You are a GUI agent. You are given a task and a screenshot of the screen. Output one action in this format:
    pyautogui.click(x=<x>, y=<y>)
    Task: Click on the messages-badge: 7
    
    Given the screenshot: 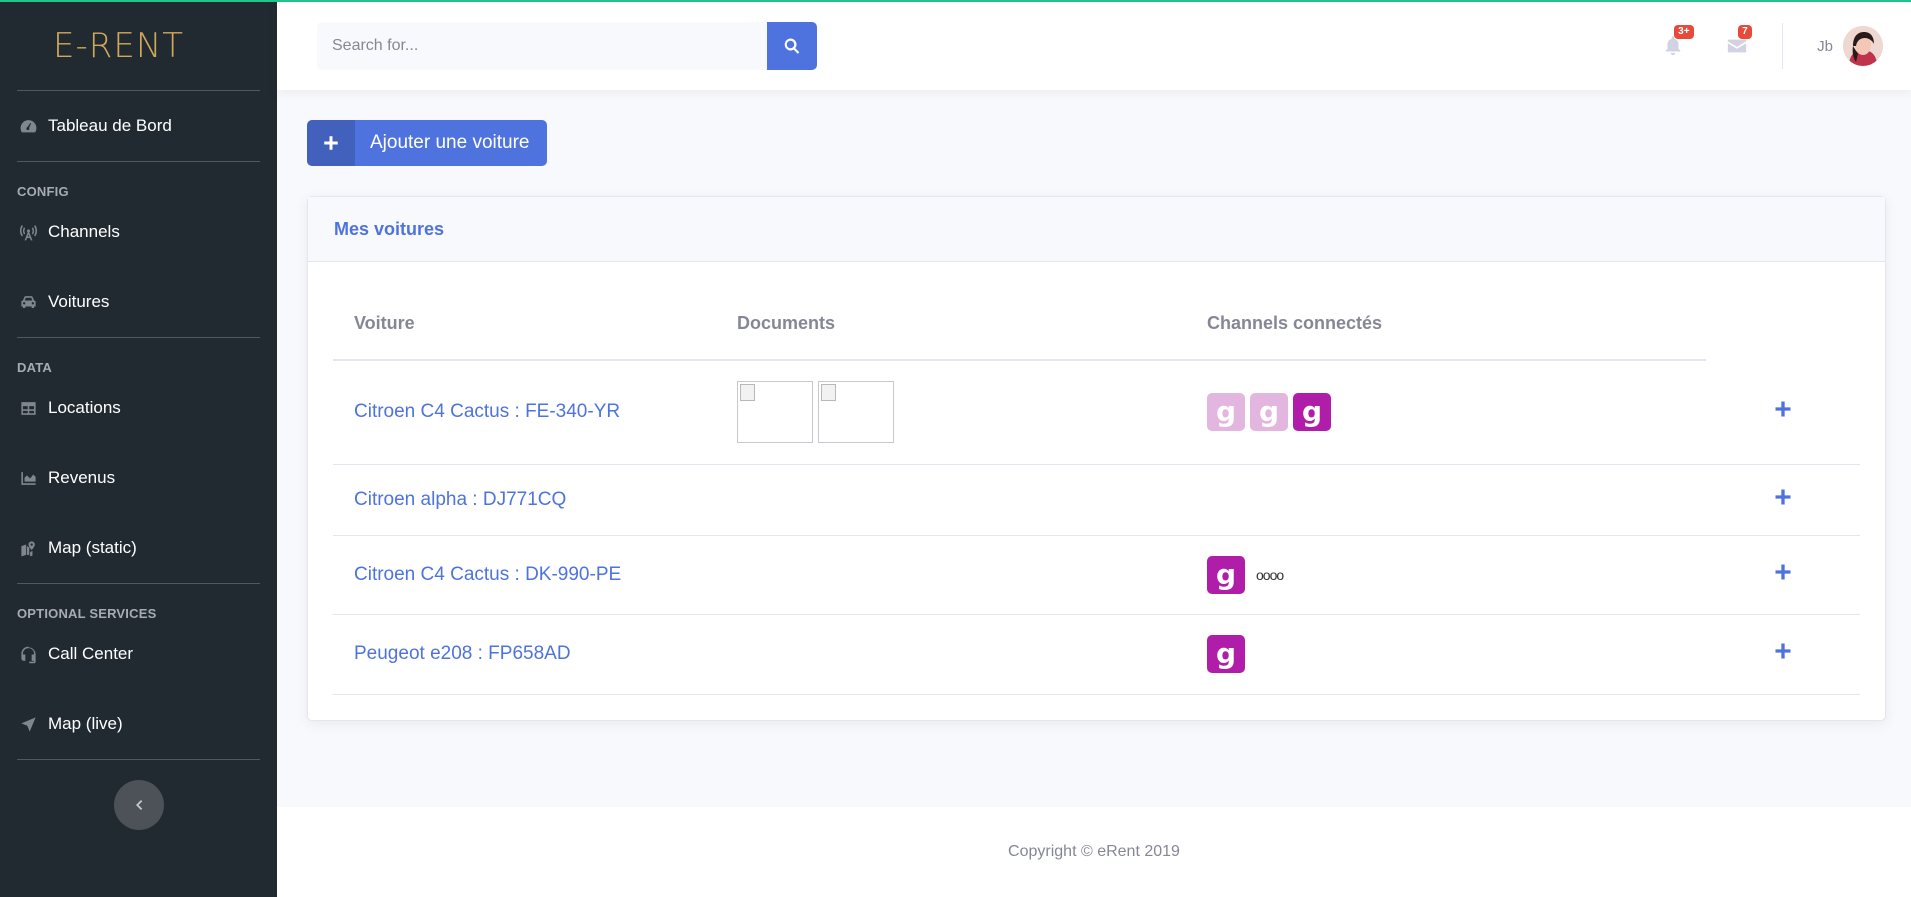 What is the action you would take?
    pyautogui.click(x=1745, y=32)
    